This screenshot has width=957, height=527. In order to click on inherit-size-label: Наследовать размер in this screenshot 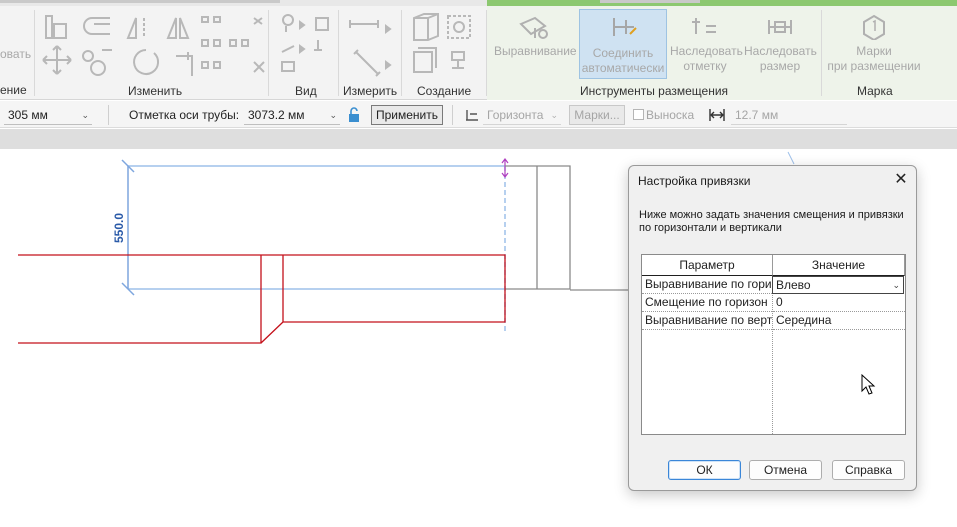, I will do `click(780, 58)`.